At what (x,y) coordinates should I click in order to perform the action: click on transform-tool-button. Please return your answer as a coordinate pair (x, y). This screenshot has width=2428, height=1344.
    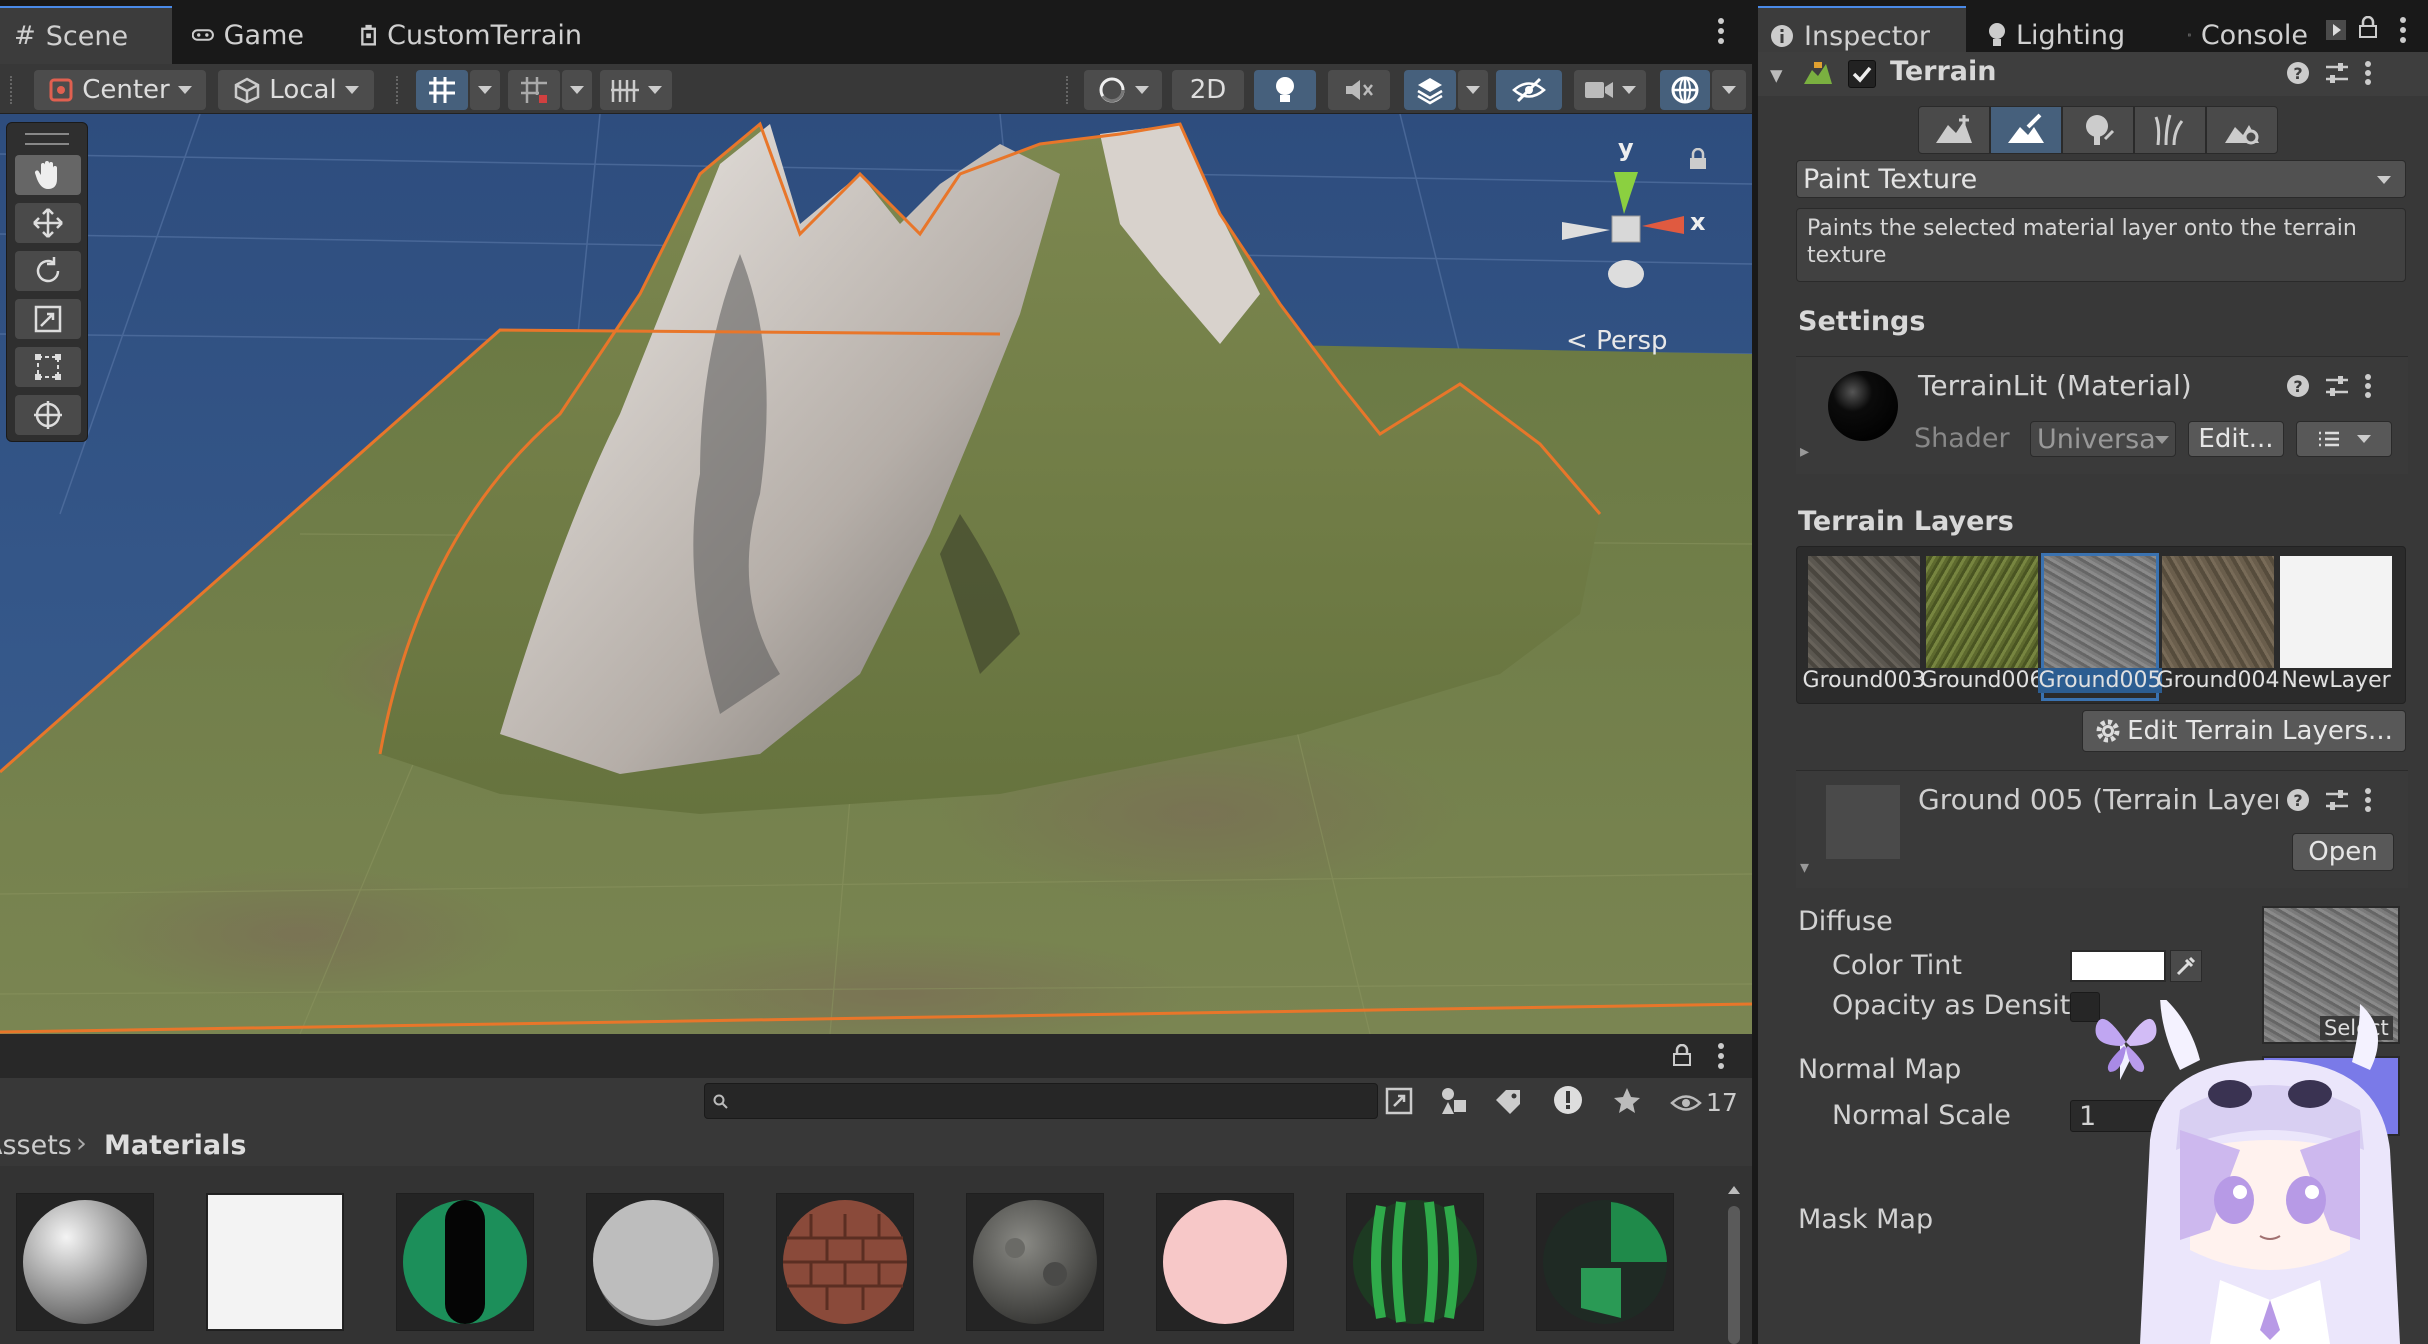
    Looking at the image, I should click on (48, 415).